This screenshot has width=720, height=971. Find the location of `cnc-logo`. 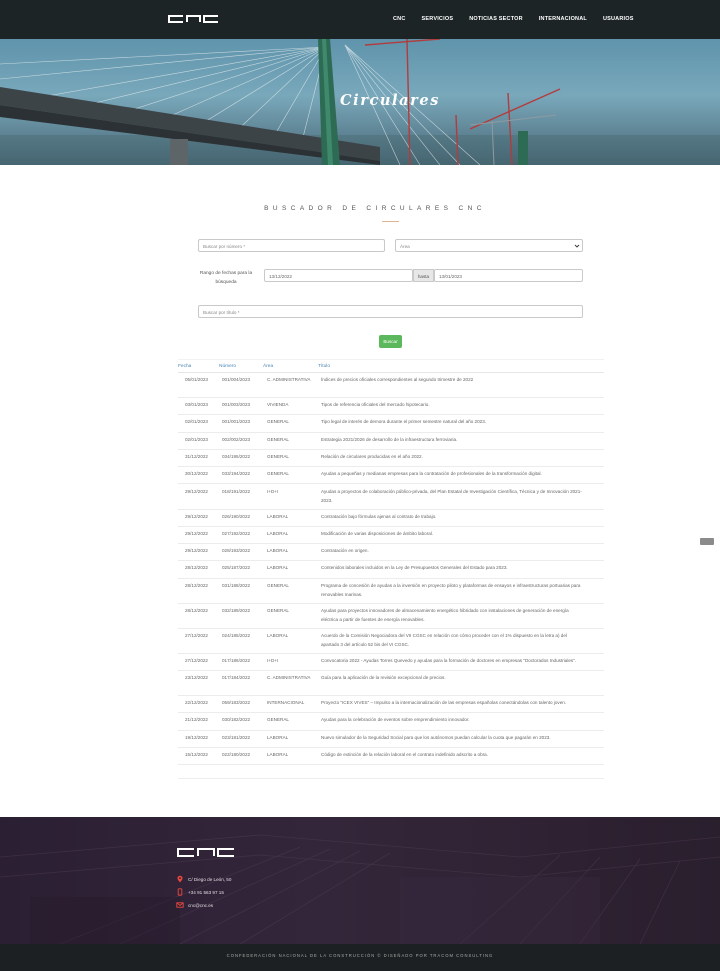

cnc-logo is located at coordinates (193, 19).